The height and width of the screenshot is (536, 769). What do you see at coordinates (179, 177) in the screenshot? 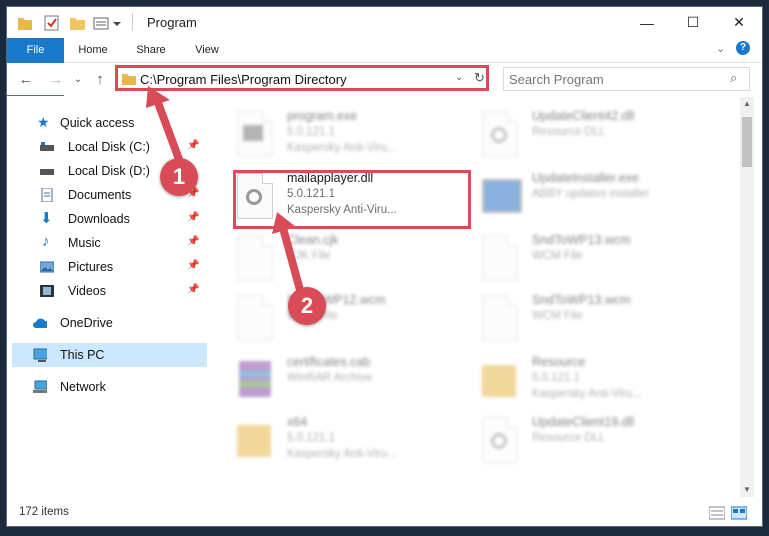
I see `step-1-badge: 1` at bounding box center [179, 177].